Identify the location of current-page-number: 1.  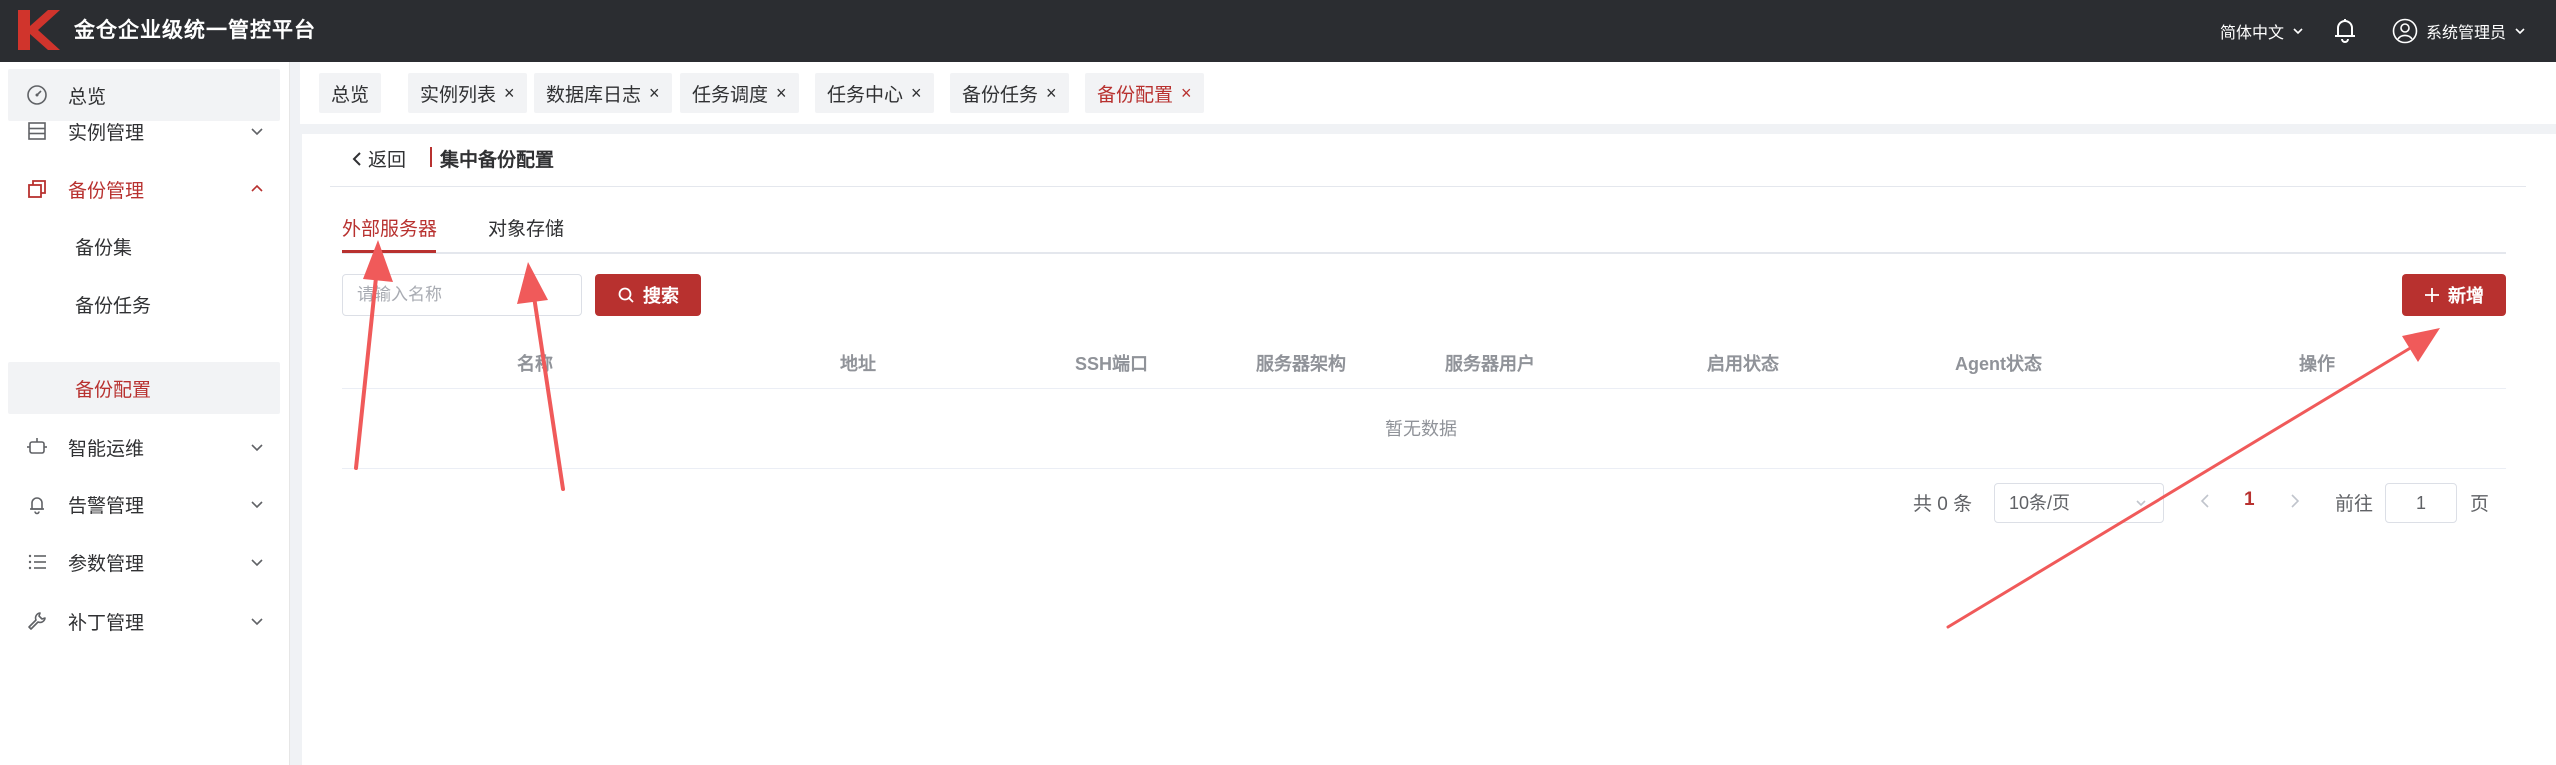
(2249, 500).